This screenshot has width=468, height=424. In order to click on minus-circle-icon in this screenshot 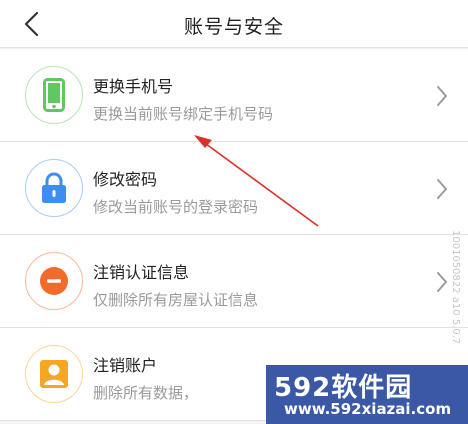, I will do `click(54, 281)`.